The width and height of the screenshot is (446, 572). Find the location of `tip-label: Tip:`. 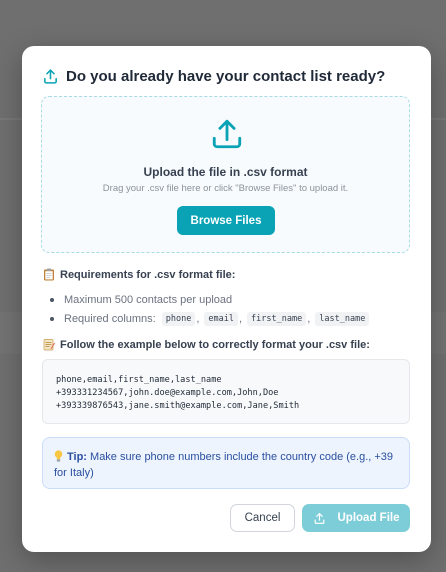

tip-label: Tip: is located at coordinates (77, 457).